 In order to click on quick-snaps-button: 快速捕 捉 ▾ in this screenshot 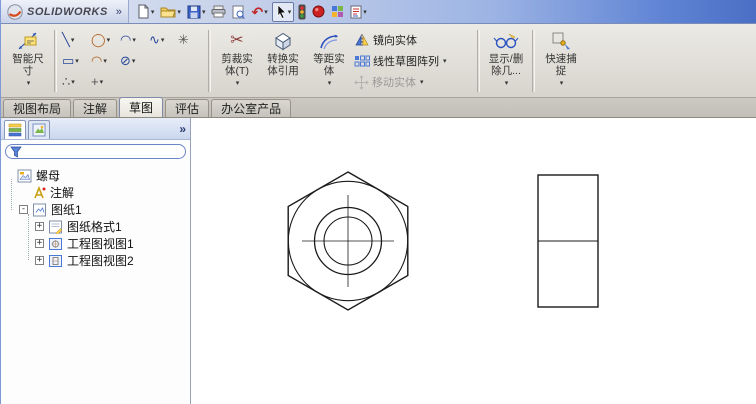, I will do `click(561, 61)`.